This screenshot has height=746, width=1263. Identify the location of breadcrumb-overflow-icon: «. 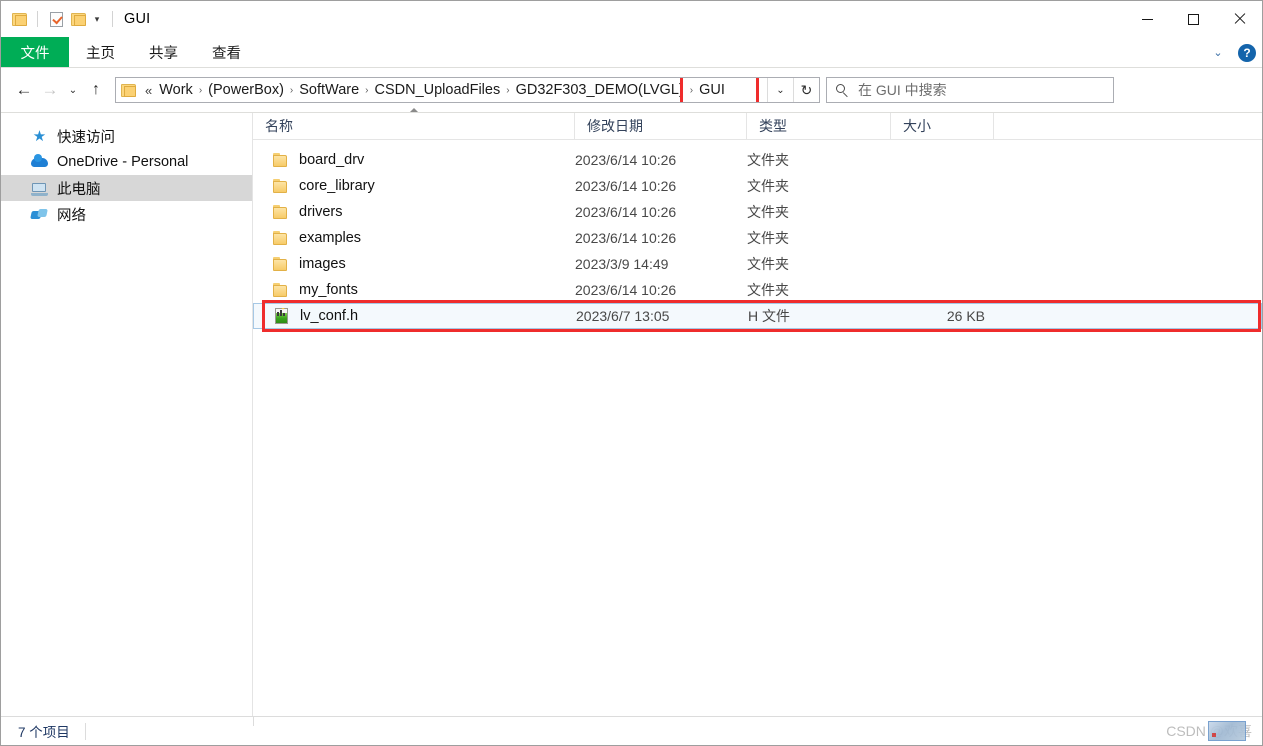
(148, 90).